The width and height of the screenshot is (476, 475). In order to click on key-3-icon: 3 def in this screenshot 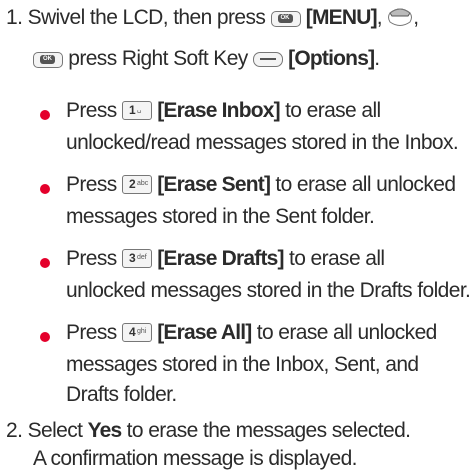, I will do `click(136, 258)`.